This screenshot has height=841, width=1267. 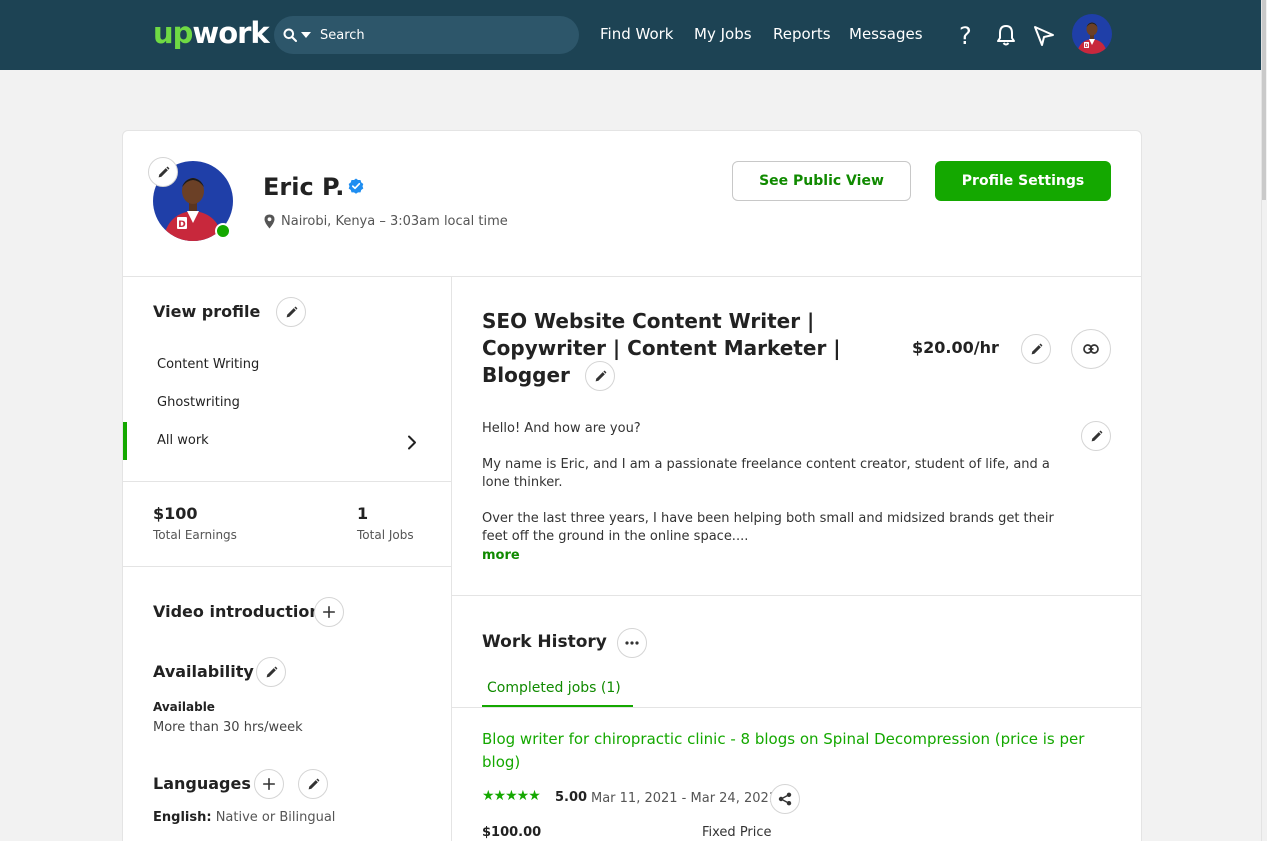 I want to click on add-language-button, so click(x=269, y=784).